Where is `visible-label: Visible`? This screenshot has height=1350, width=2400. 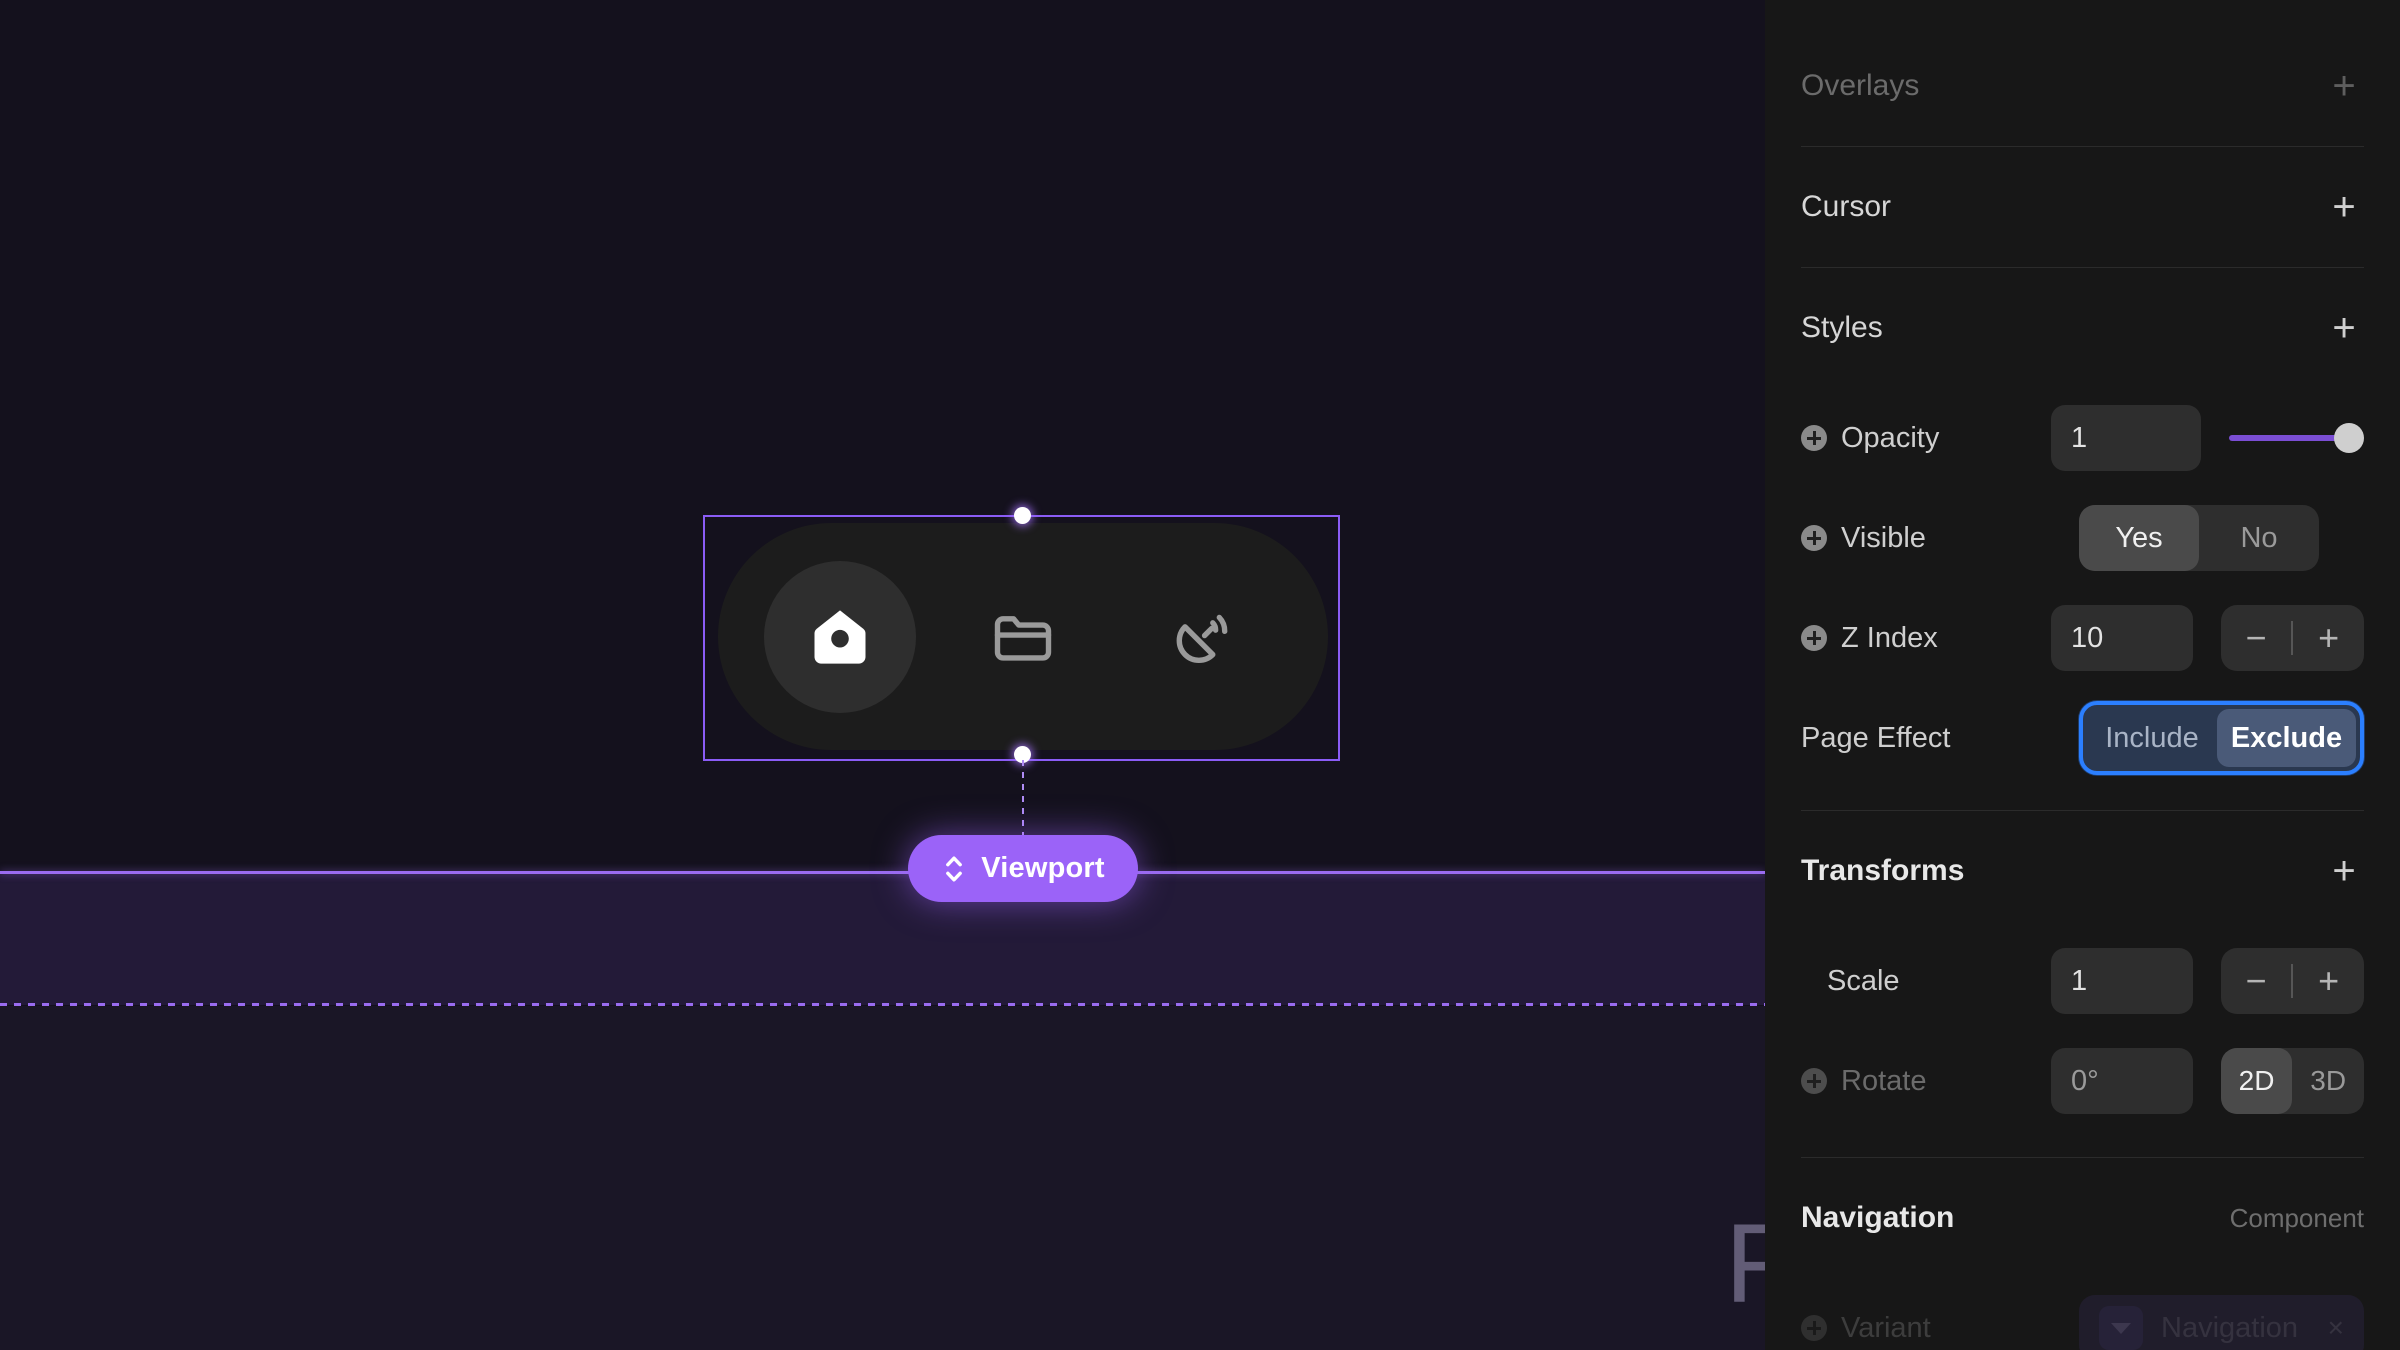
visible-label: Visible is located at coordinates (1883, 537).